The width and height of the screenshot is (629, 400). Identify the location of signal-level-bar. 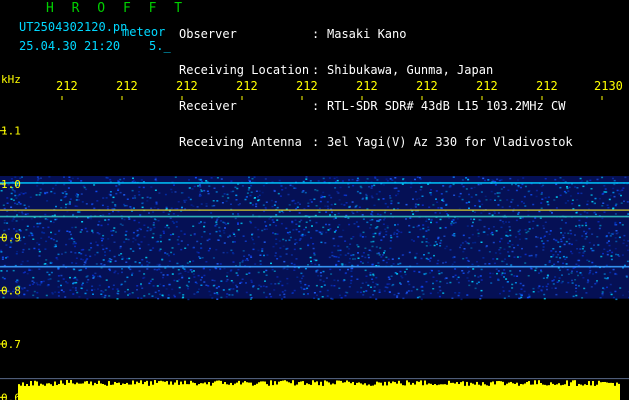
(319, 390).